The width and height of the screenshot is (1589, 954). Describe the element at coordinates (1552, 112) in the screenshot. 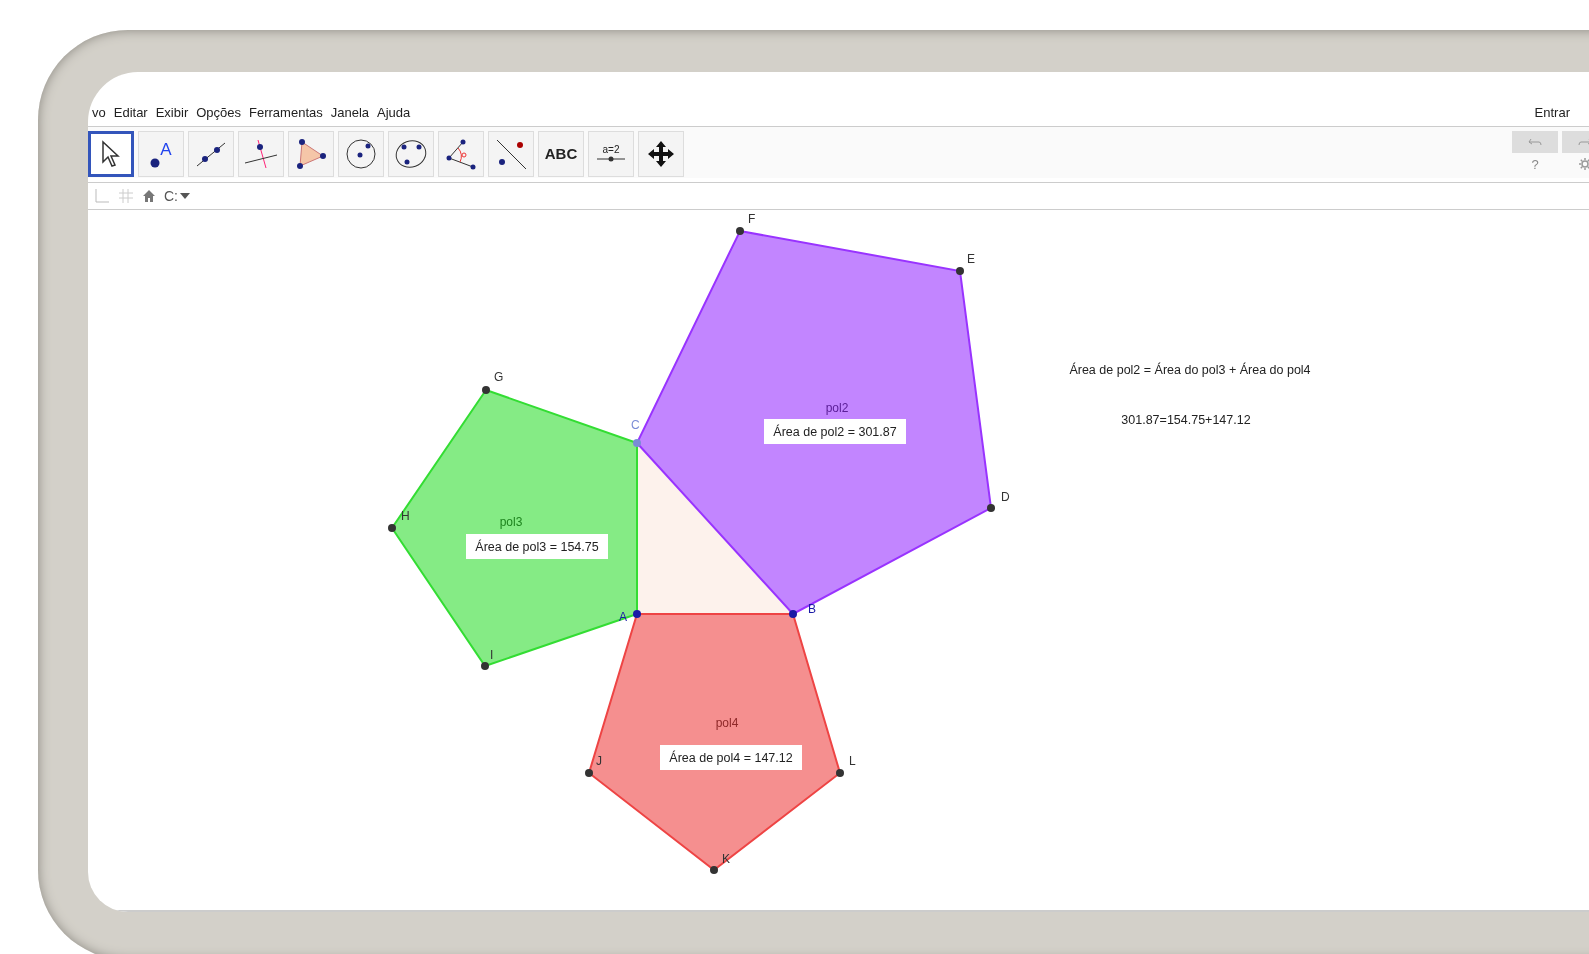

I see `sign-in-link: Entrar` at that location.